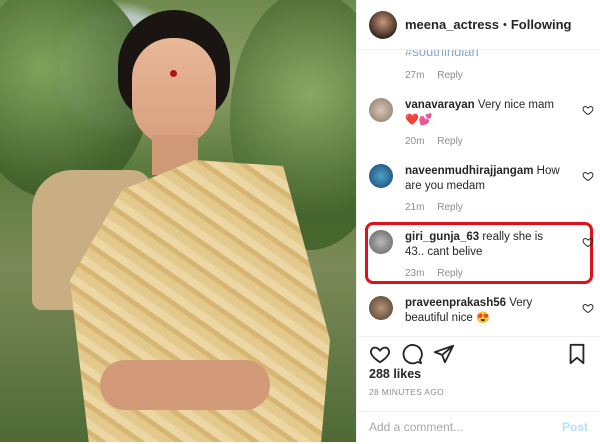  What do you see at coordinates (383, 24) in the screenshot?
I see `author-avatar` at bounding box center [383, 24].